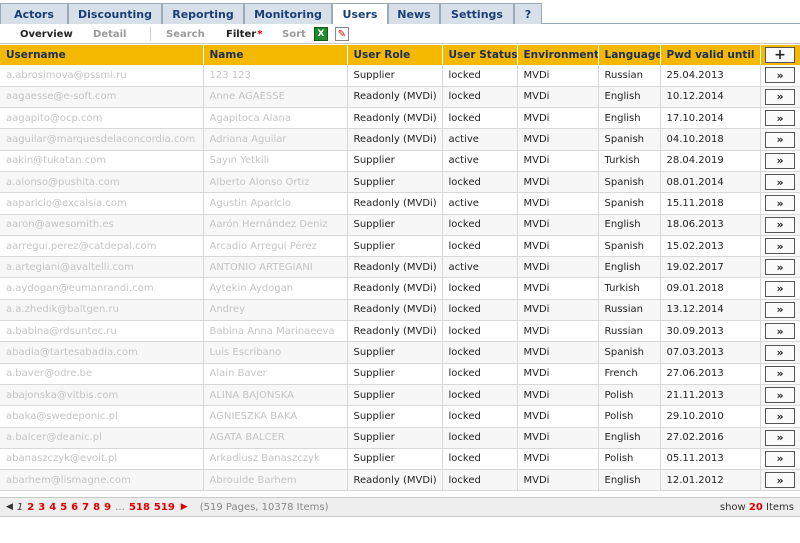 The height and width of the screenshot is (543, 800). I want to click on search-button: Search, so click(185, 34).